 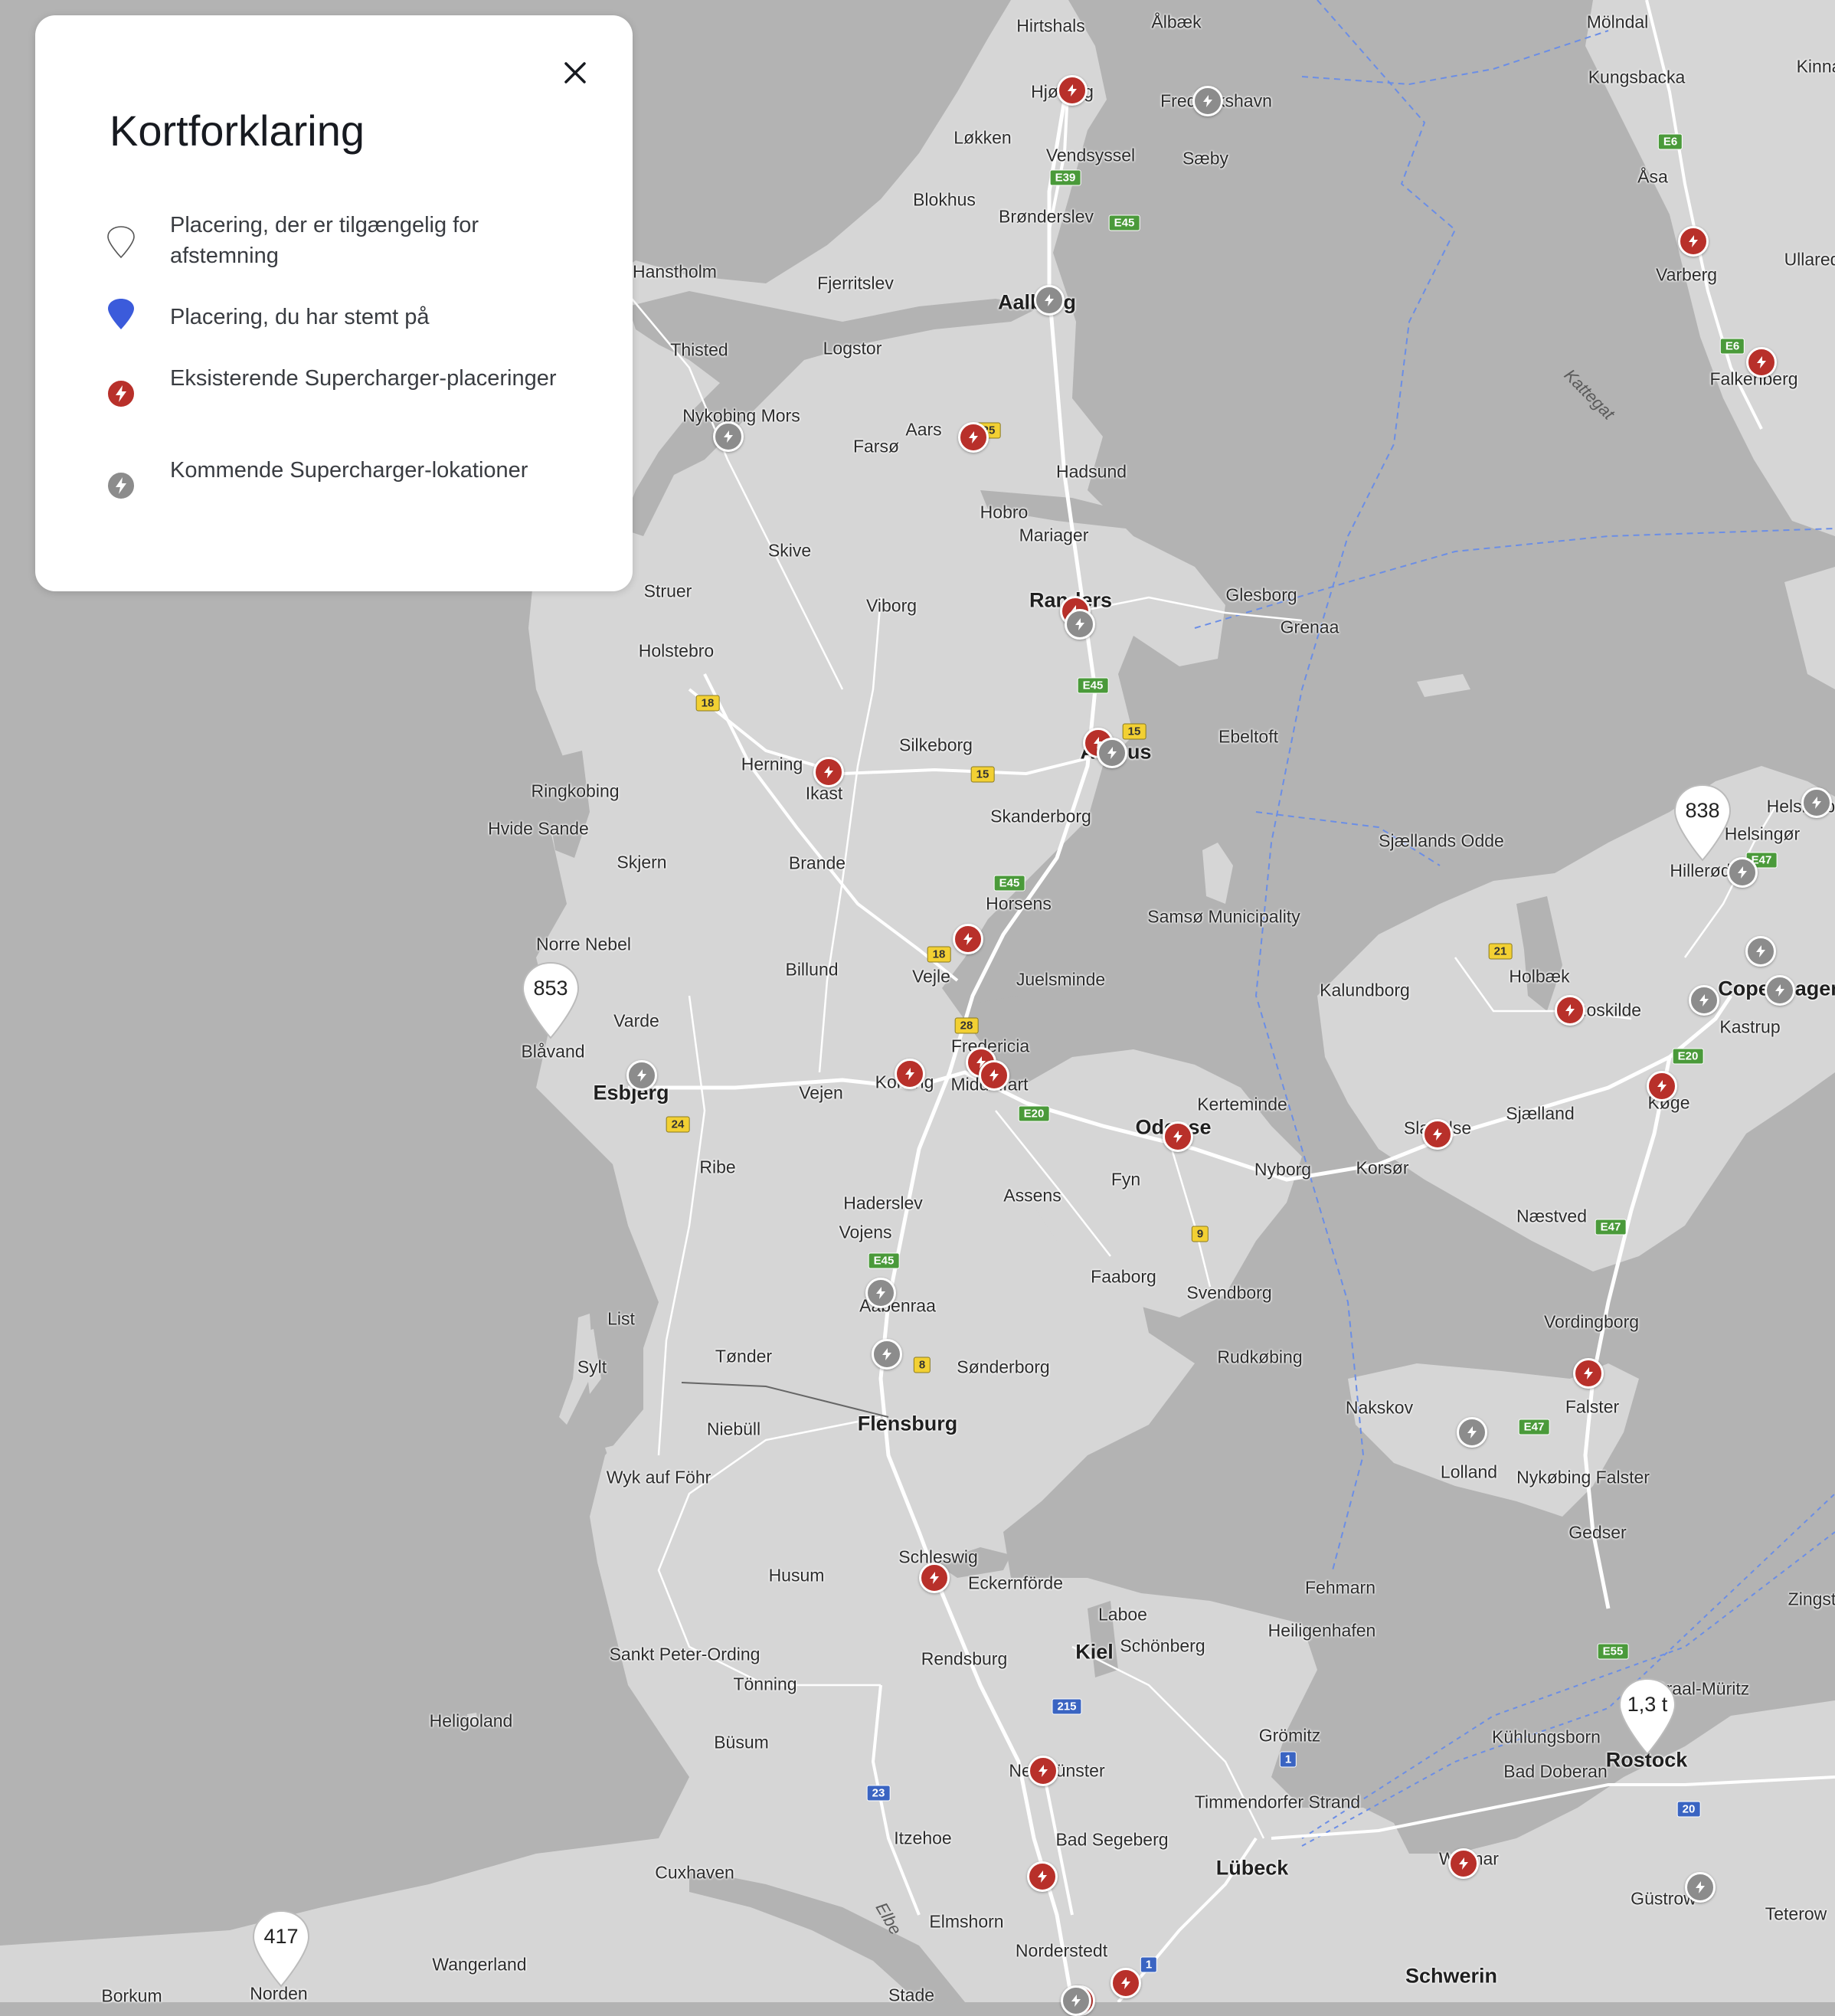 What do you see at coordinates (1583, 1477) in the screenshot?
I see `place-label: Nykøbing Falster` at bounding box center [1583, 1477].